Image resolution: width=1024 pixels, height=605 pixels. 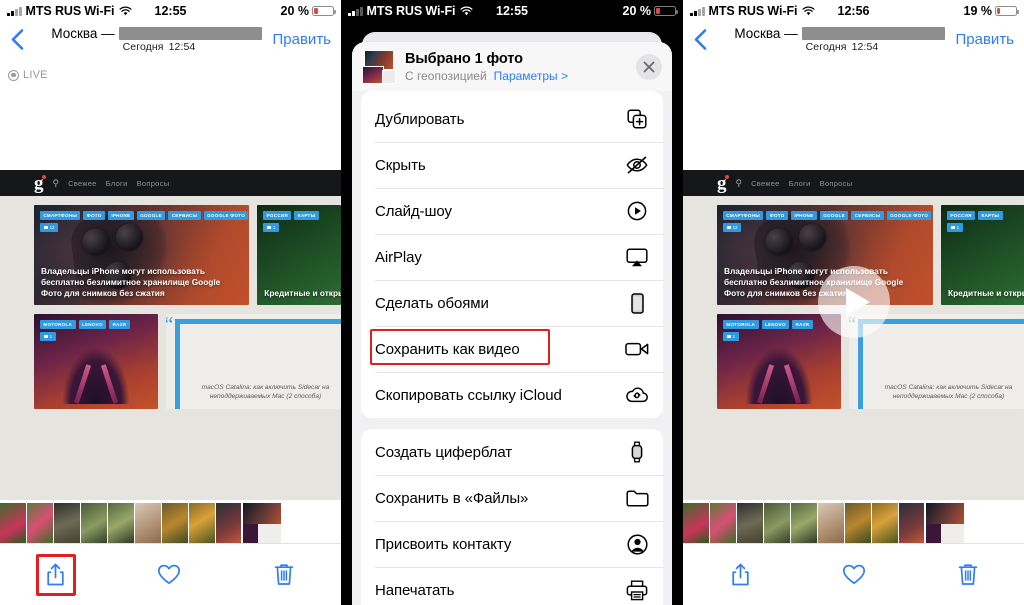 What do you see at coordinates (49, 227) in the screenshot?
I see `comment-count-badge: 12` at bounding box center [49, 227].